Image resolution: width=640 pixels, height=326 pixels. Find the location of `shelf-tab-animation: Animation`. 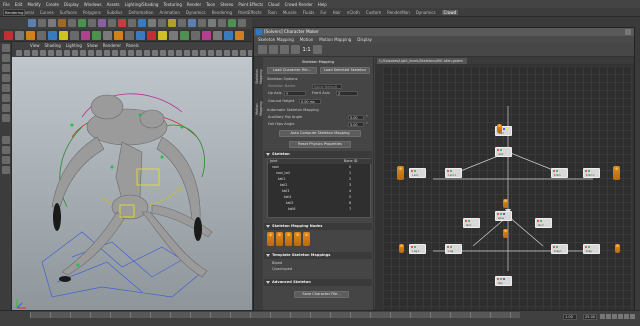

shelf-tab-animation: Animation is located at coordinates (170, 12).